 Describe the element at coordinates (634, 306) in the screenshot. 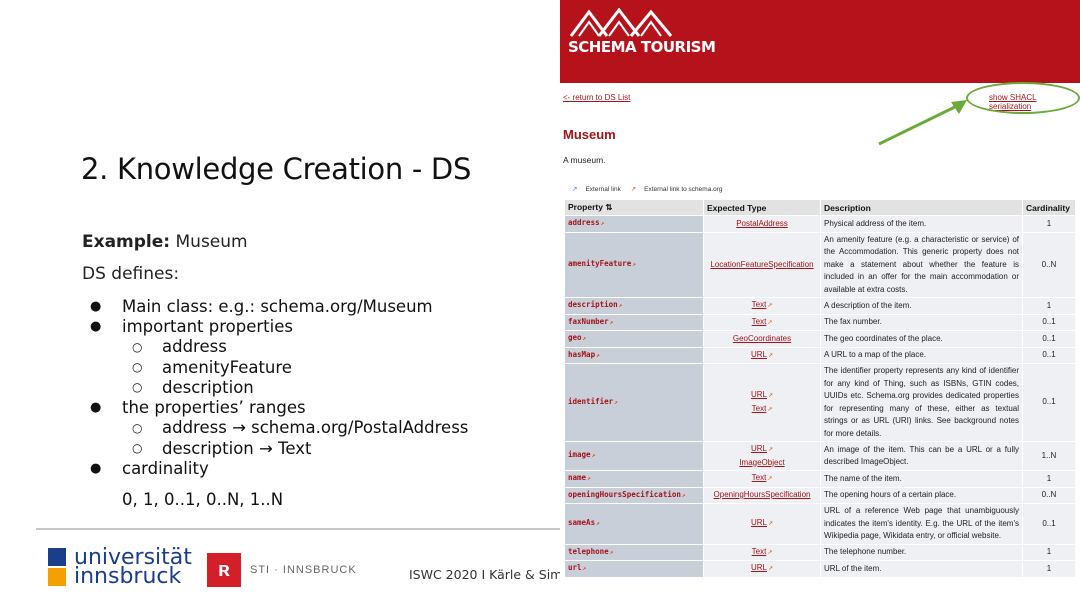

I see `property-name: description↗` at that location.